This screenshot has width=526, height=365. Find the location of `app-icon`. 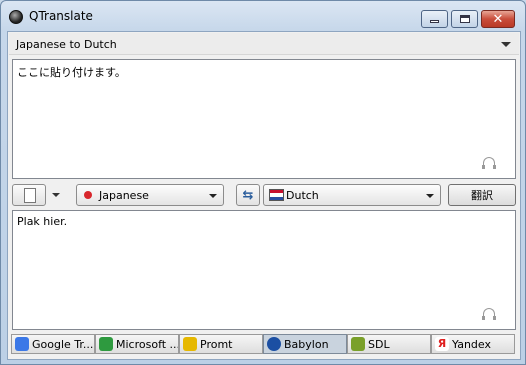

app-icon is located at coordinates (16, 17).